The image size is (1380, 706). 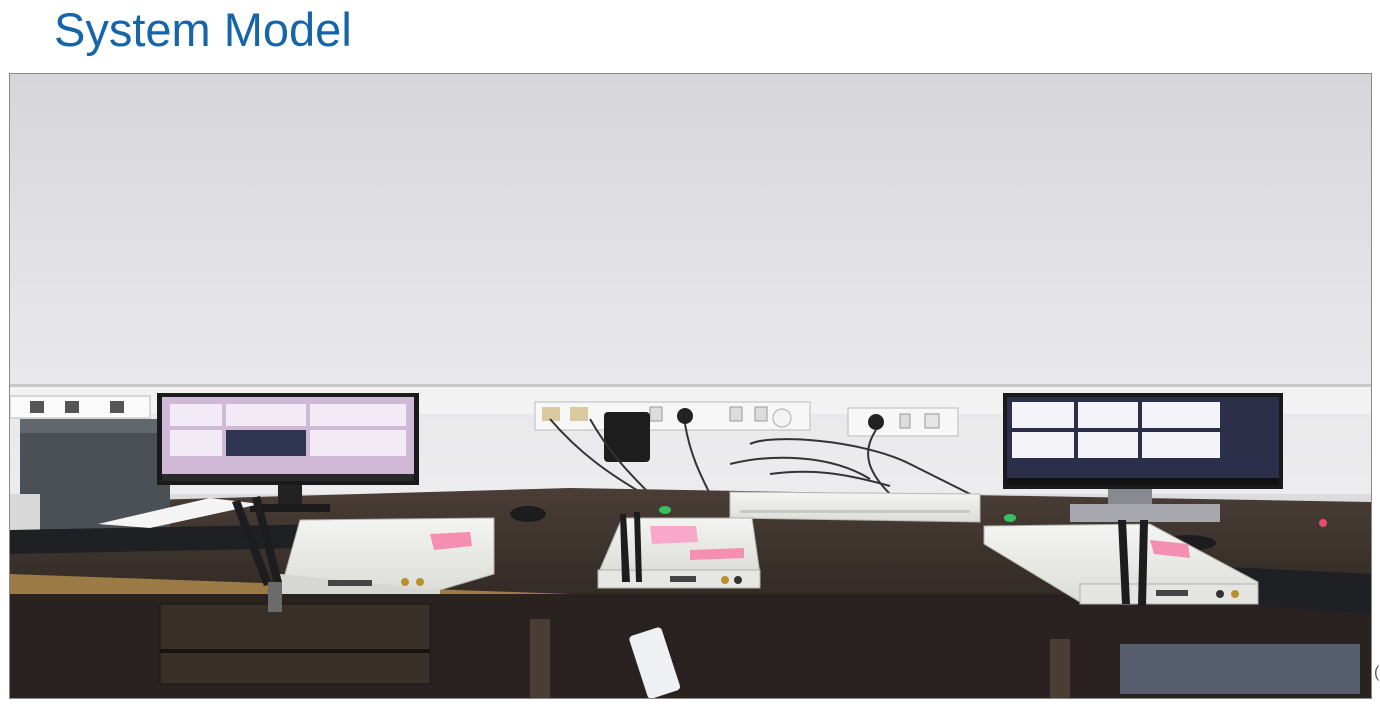 I want to click on switch-board-left, so click(x=80, y=407).